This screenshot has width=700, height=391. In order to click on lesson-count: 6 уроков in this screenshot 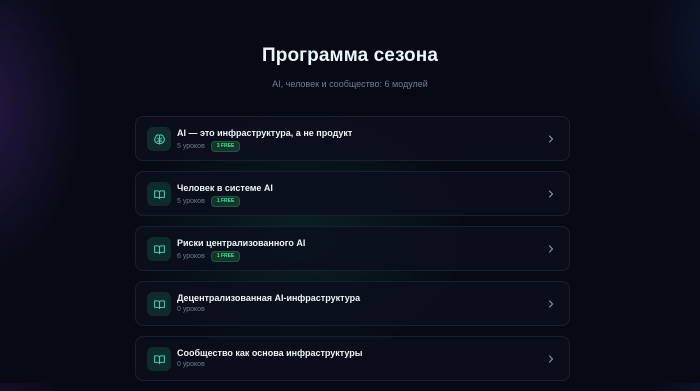, I will do `click(191, 256)`.